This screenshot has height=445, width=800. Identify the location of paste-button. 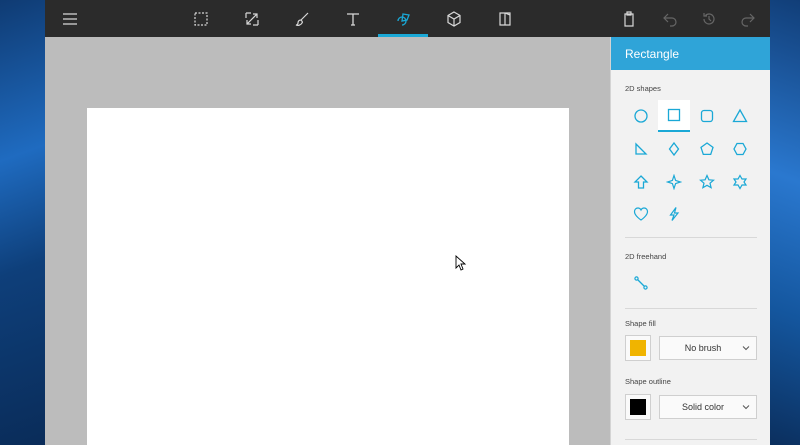
(629, 18).